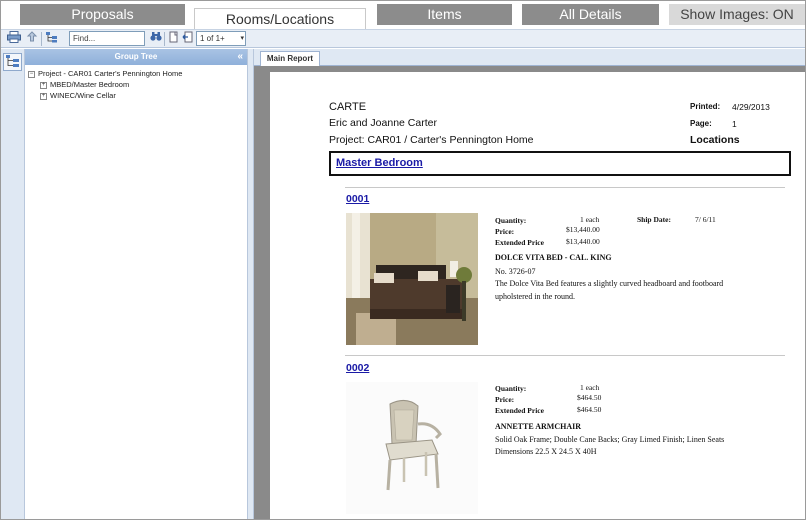 This screenshot has width=806, height=520. I want to click on find-input, so click(107, 38).